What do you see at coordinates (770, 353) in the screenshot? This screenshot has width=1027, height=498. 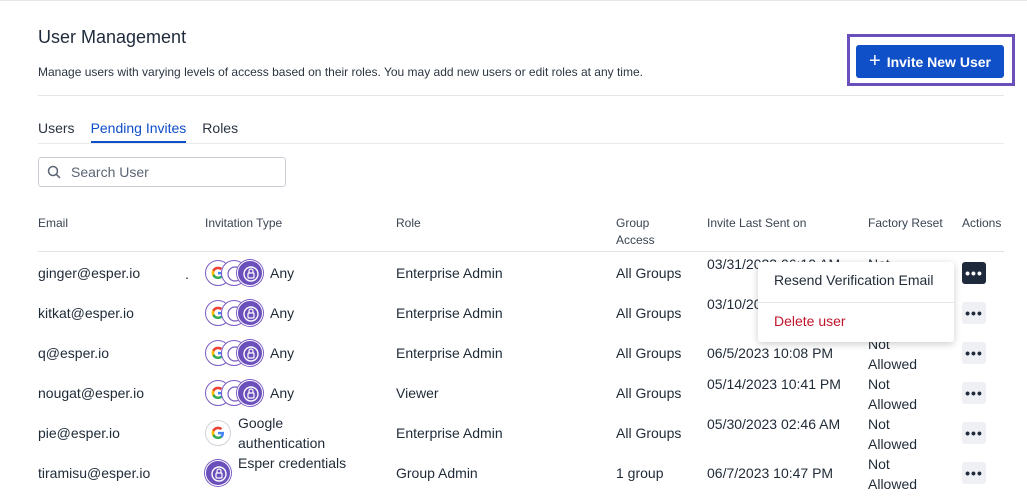 I see `invite-sent-cell: 06/5/2023 10:08 PM` at bounding box center [770, 353].